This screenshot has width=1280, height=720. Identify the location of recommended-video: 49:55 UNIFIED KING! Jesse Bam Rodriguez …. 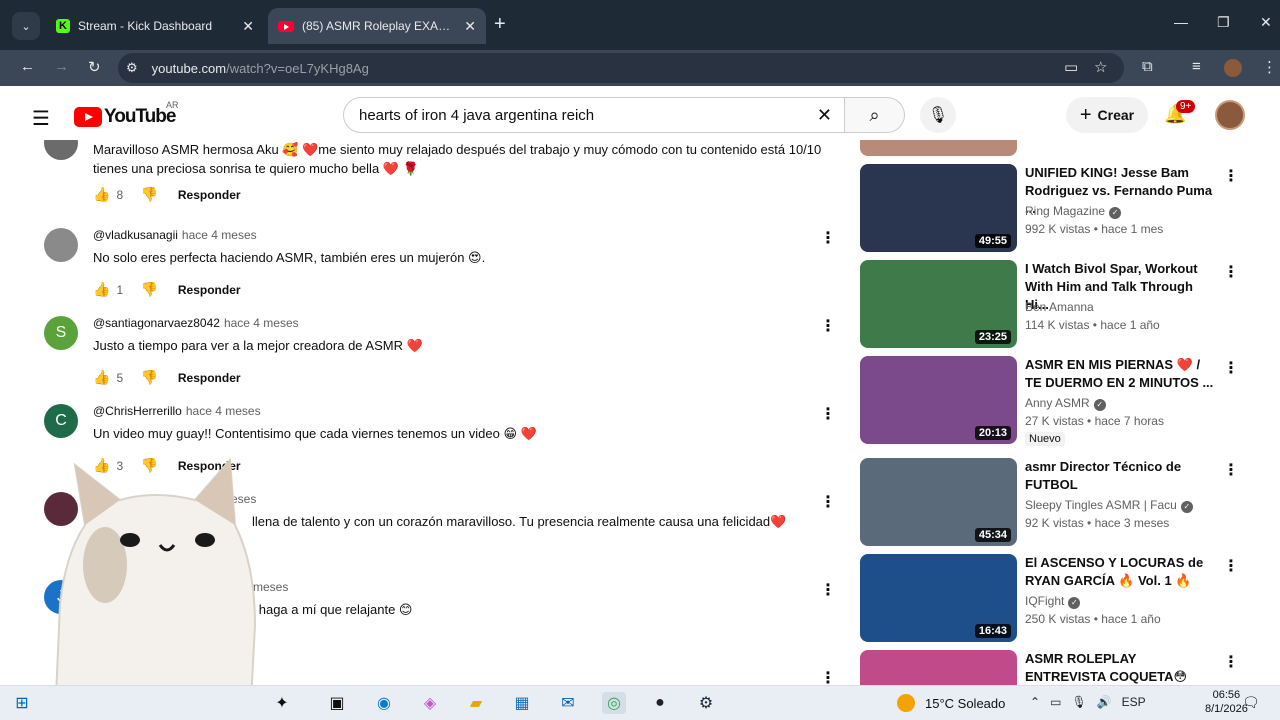
(1050, 209).